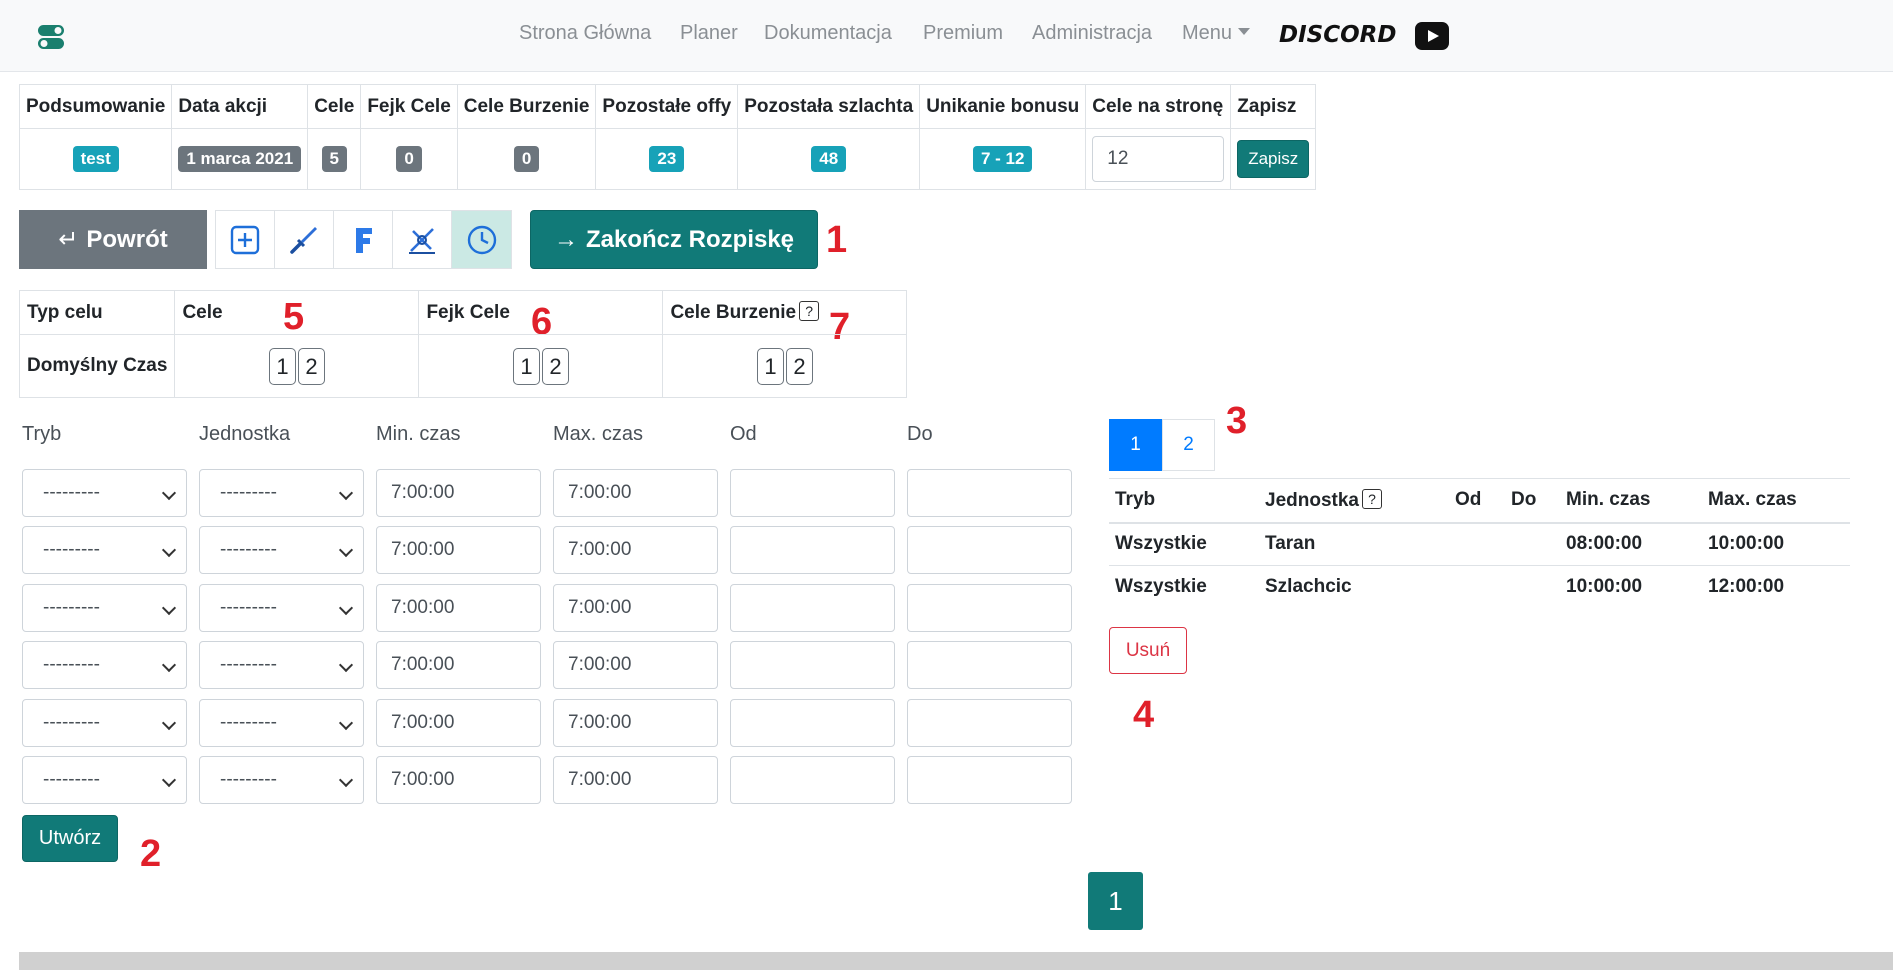  What do you see at coordinates (1003, 106) in the screenshot?
I see `summary-header: Unikanie bonusu` at bounding box center [1003, 106].